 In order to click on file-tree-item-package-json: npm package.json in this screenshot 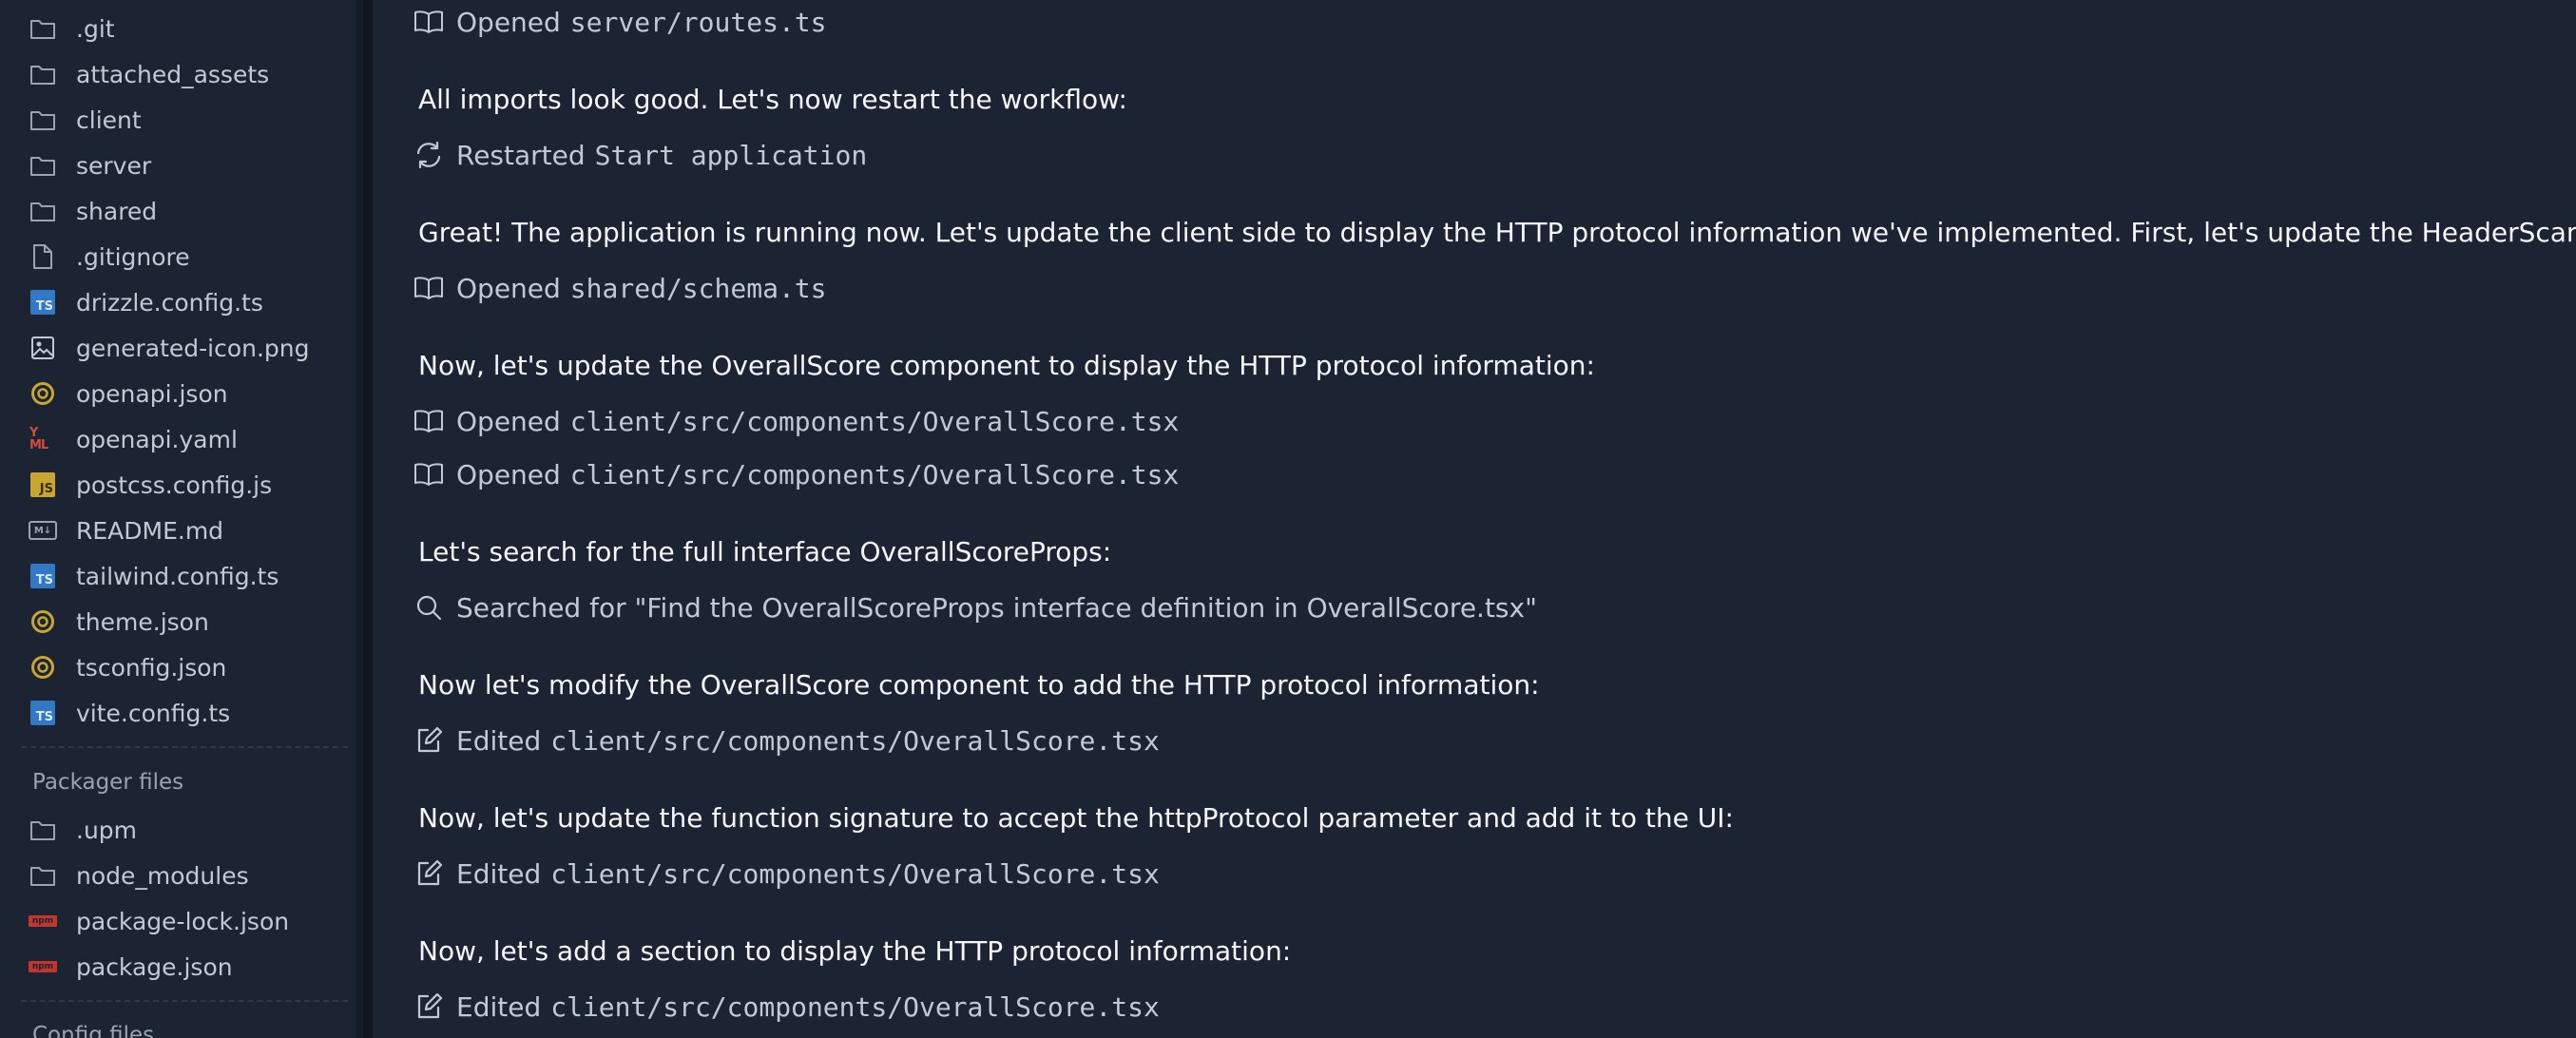, I will do `click(131, 967)`.